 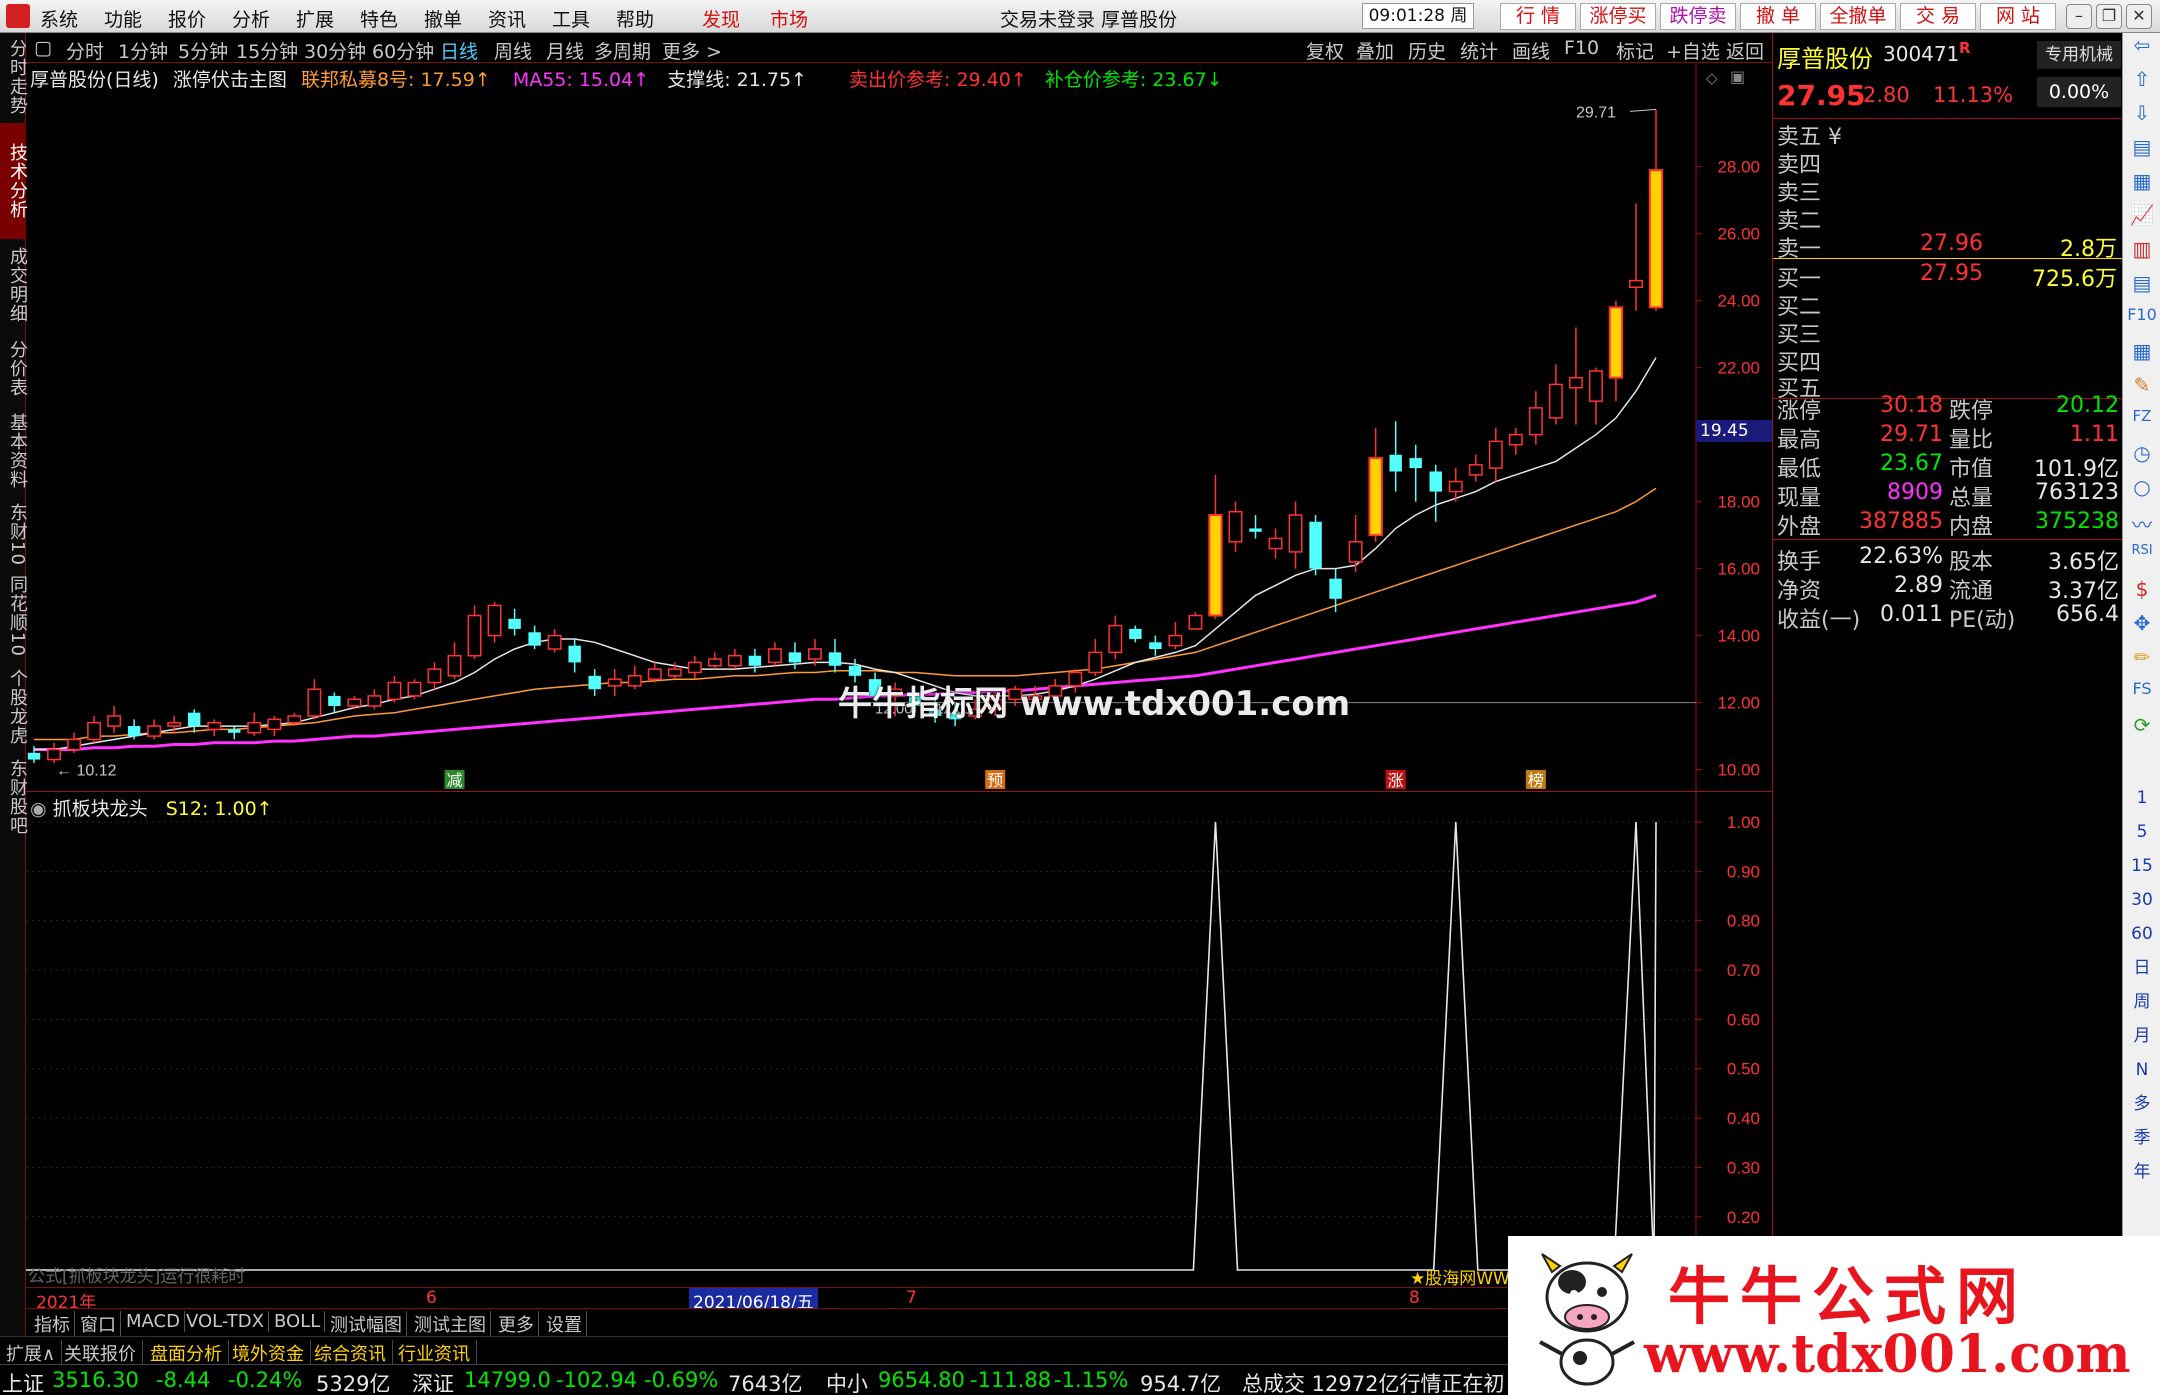 What do you see at coordinates (635, 18) in the screenshot?
I see `menu-help: 帮助` at bounding box center [635, 18].